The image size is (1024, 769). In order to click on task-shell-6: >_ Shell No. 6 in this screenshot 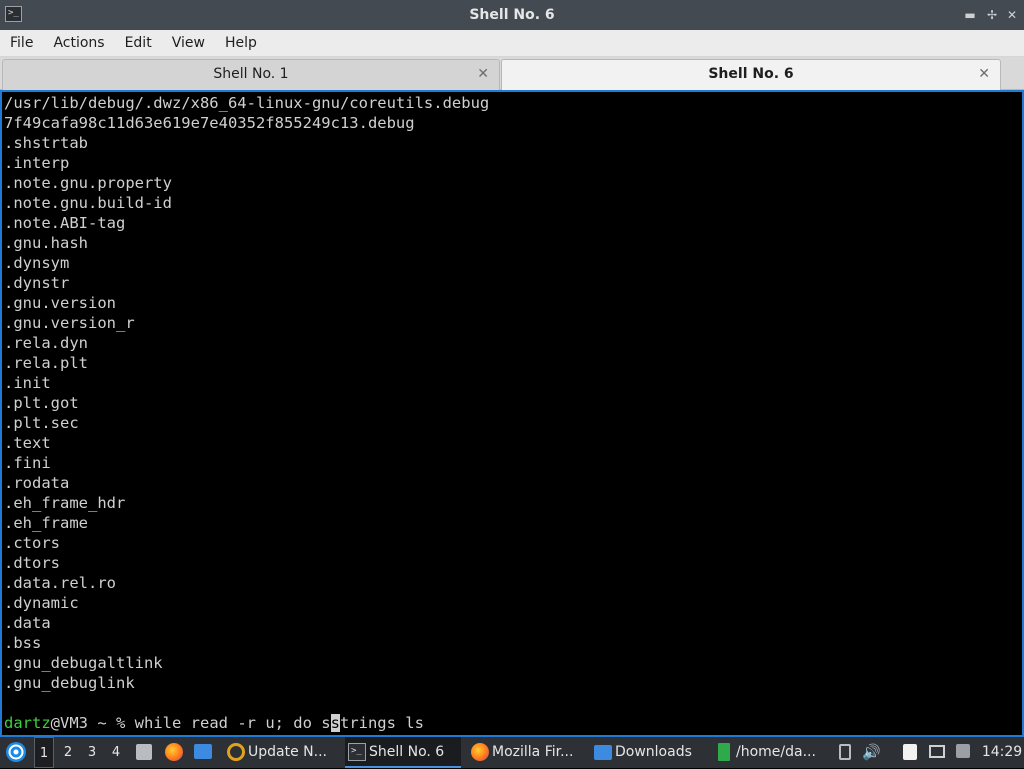, I will do `click(403, 752)`.